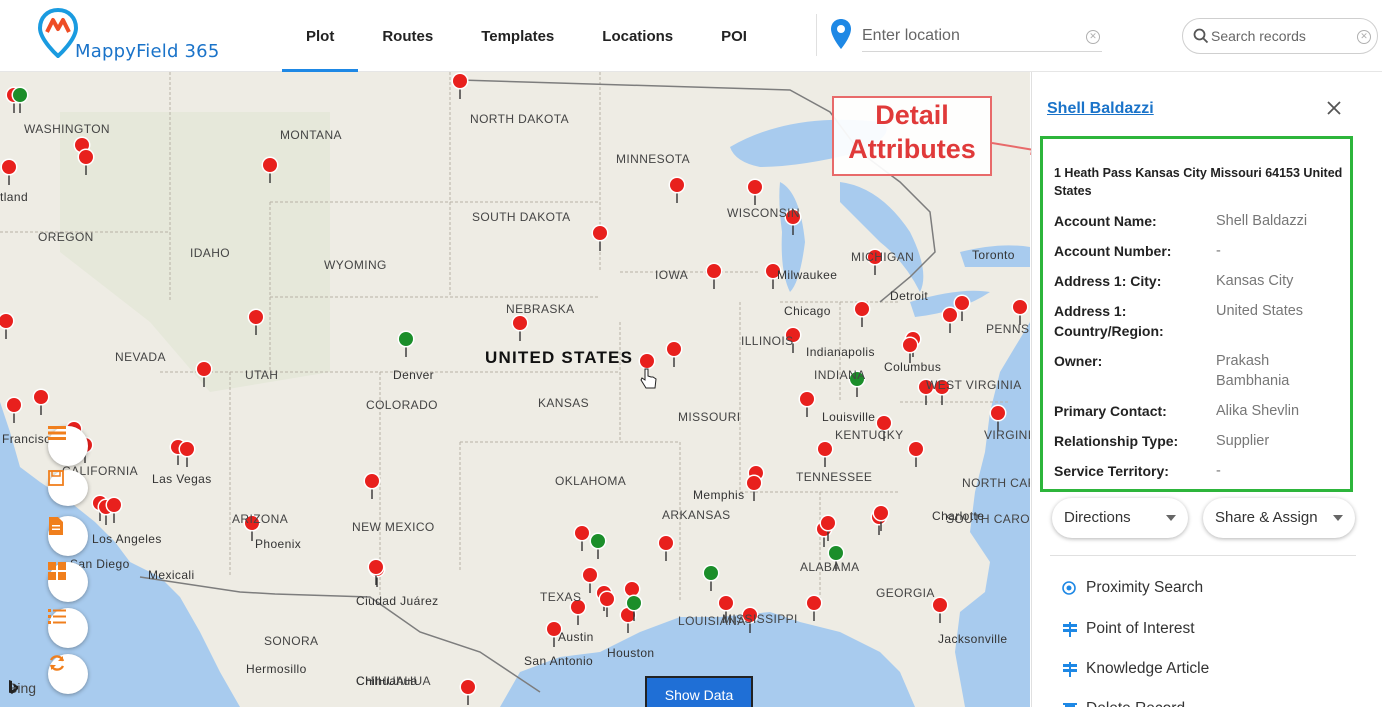 The height and width of the screenshot is (707, 1382). What do you see at coordinates (807, 311) in the screenshot?
I see `city-label: Chicago` at bounding box center [807, 311].